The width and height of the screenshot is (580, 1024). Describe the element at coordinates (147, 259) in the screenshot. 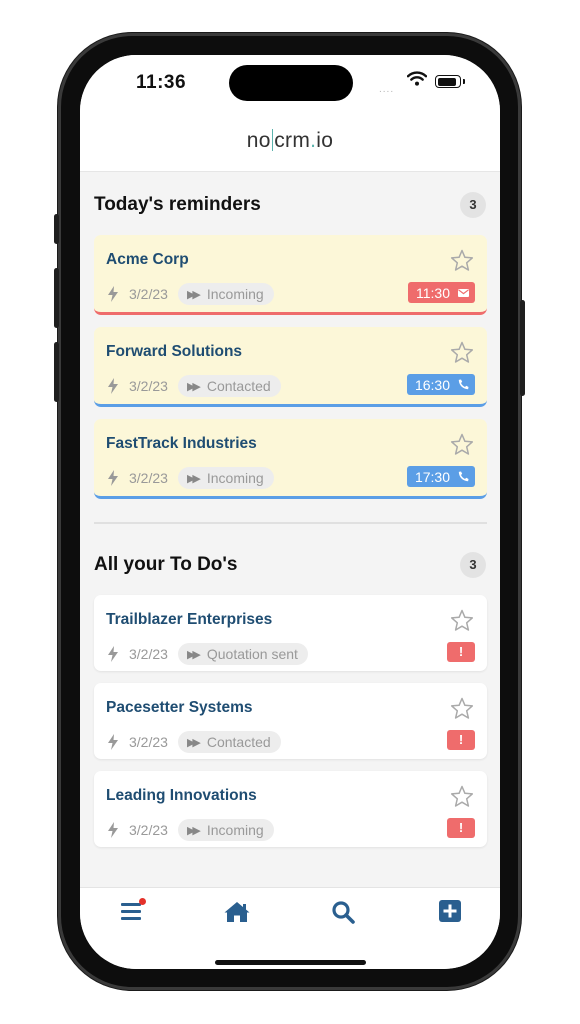

I see `reminder-company: Acme Corp` at that location.